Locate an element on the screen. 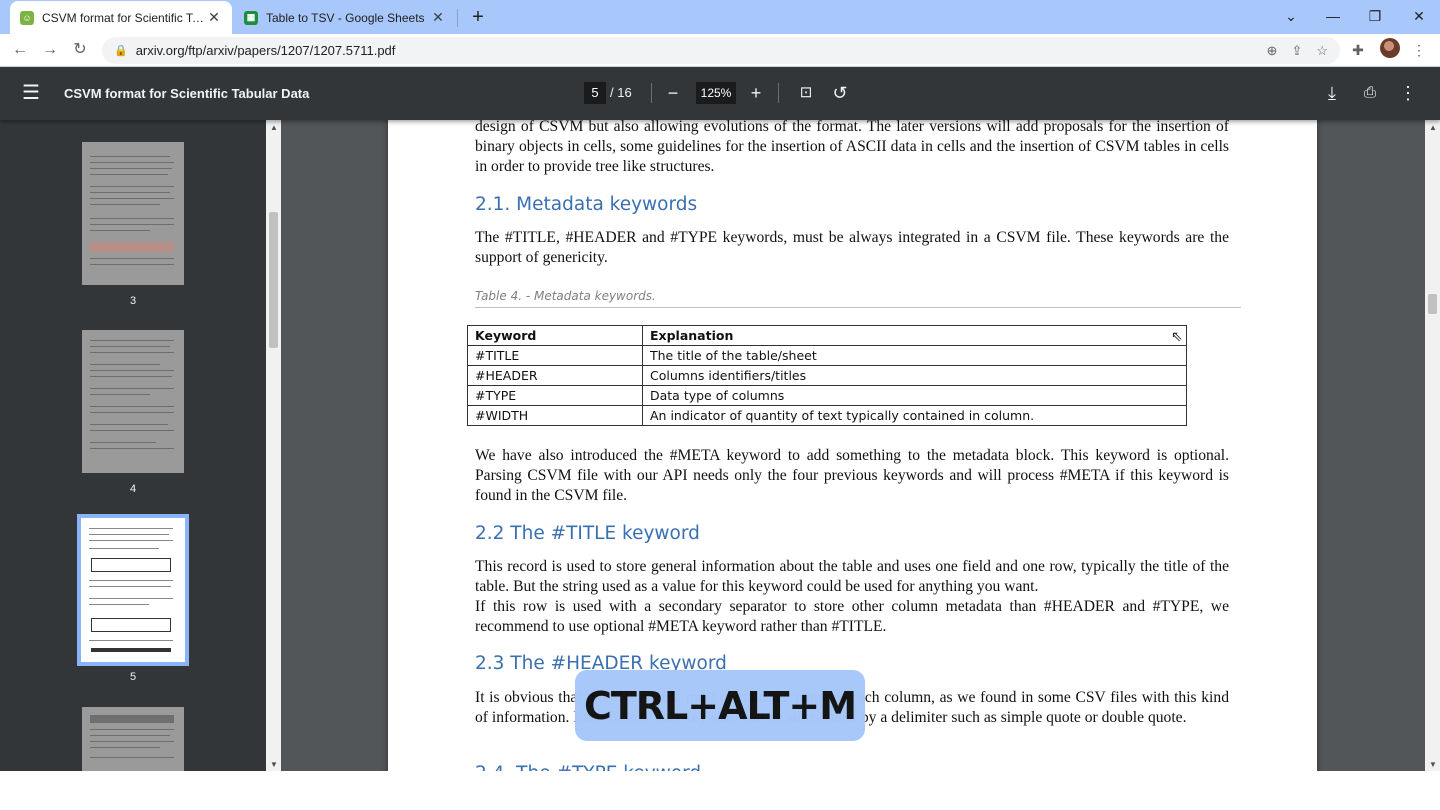 The width and height of the screenshot is (1440, 810). tab-title: Table to TSV - Google Sheets is located at coordinates (345, 17).